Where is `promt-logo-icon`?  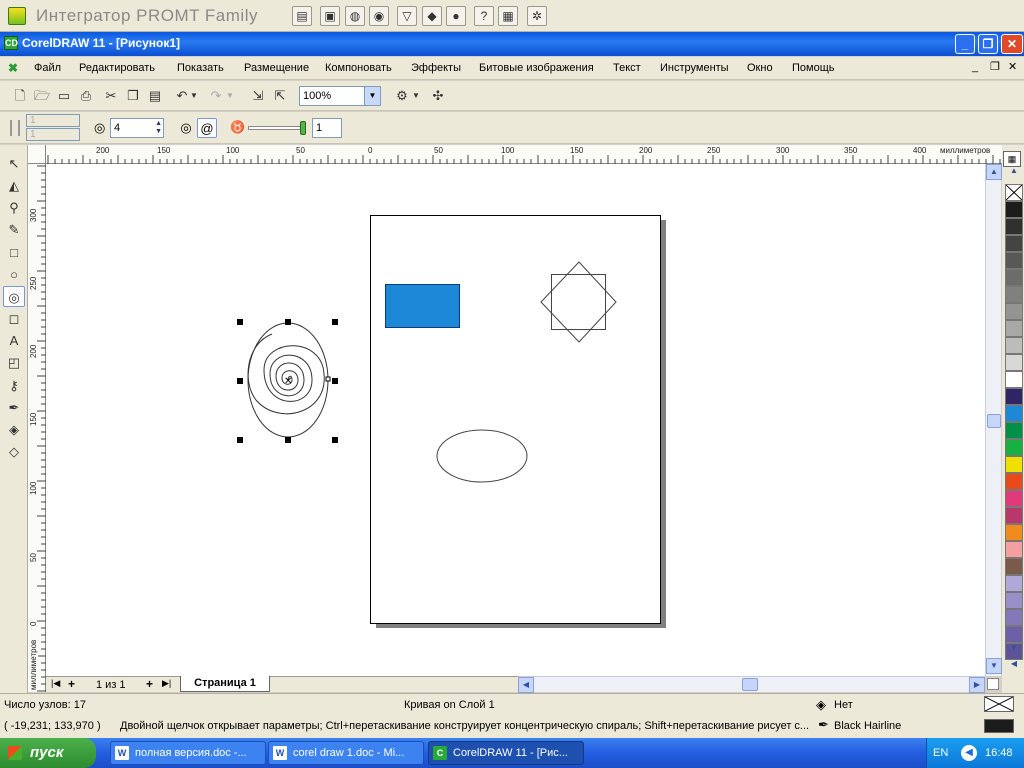
promt-logo-icon is located at coordinates (17, 16).